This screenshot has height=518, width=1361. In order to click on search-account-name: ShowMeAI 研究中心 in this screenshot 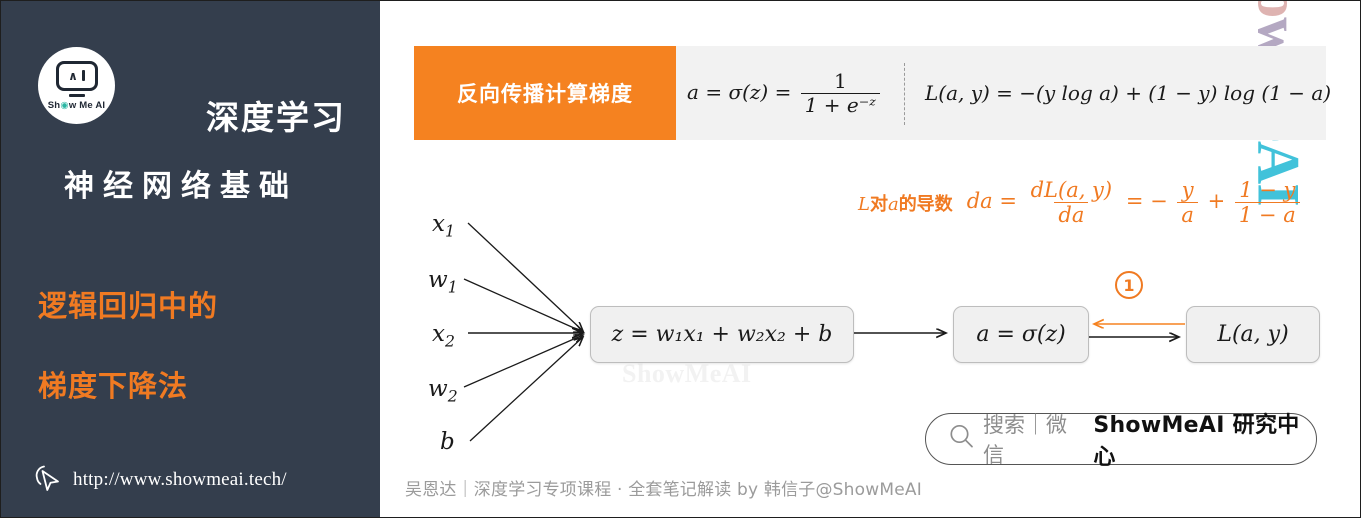, I will do `click(1196, 441)`.